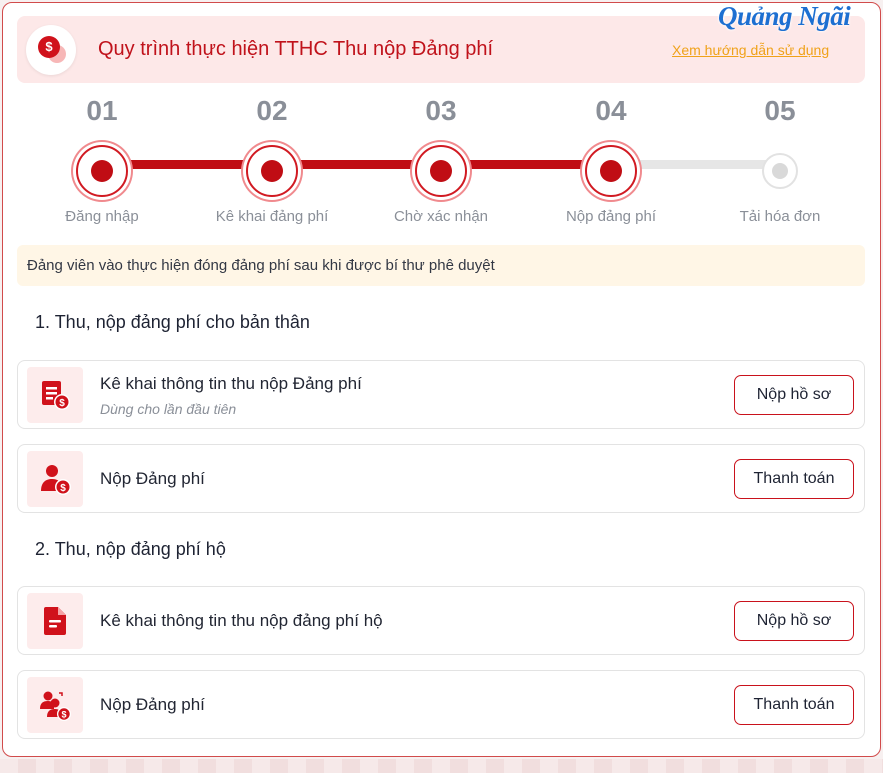 The height and width of the screenshot is (773, 883). What do you see at coordinates (611, 216) in the screenshot?
I see `step-label: Nộp đảng phí` at bounding box center [611, 216].